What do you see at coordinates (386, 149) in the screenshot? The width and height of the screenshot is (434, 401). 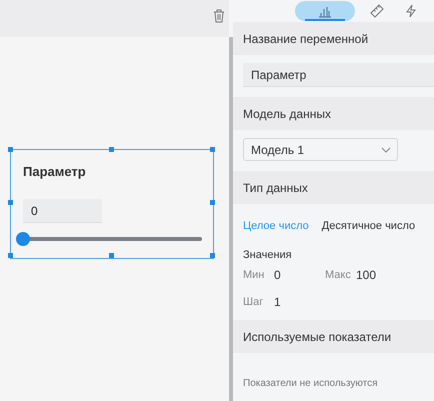 I see `chevron-down-icon` at bounding box center [386, 149].